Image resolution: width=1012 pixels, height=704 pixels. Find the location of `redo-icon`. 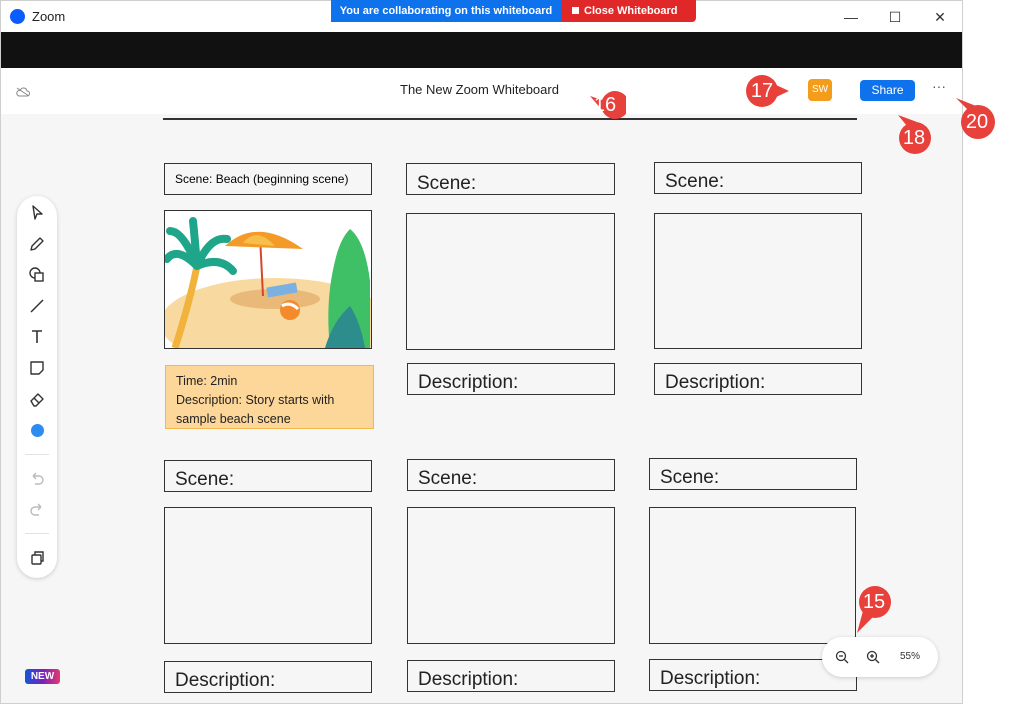

redo-icon is located at coordinates (37, 509).